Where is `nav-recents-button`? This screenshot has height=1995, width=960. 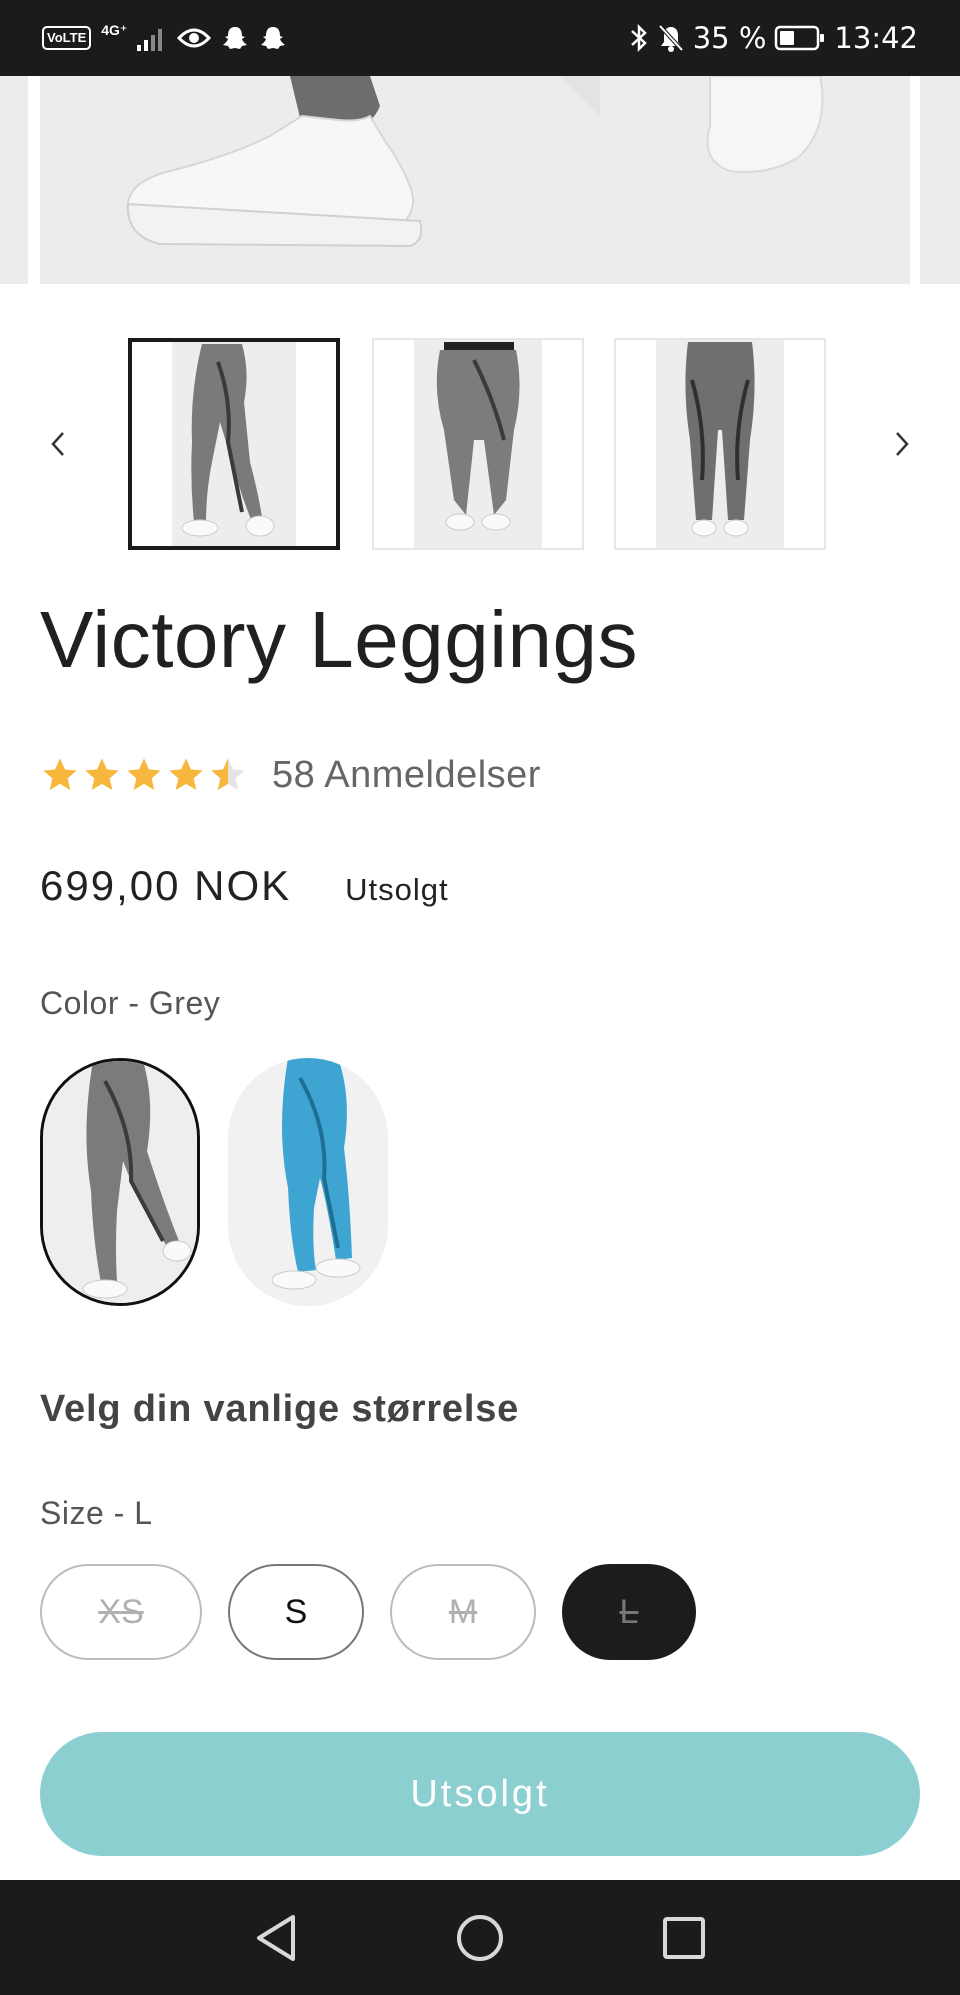 nav-recents-button is located at coordinates (684, 1938).